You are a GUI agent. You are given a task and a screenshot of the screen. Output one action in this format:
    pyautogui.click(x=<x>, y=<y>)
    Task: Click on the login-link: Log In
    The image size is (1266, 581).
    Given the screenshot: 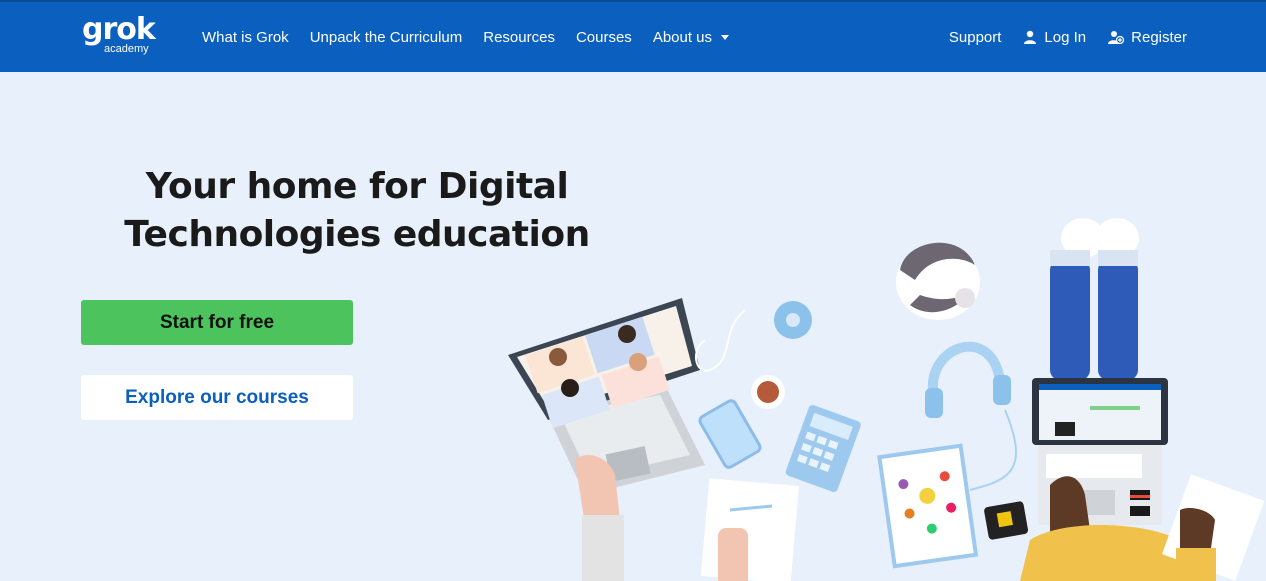 What is the action you would take?
    pyautogui.click(x=1054, y=37)
    